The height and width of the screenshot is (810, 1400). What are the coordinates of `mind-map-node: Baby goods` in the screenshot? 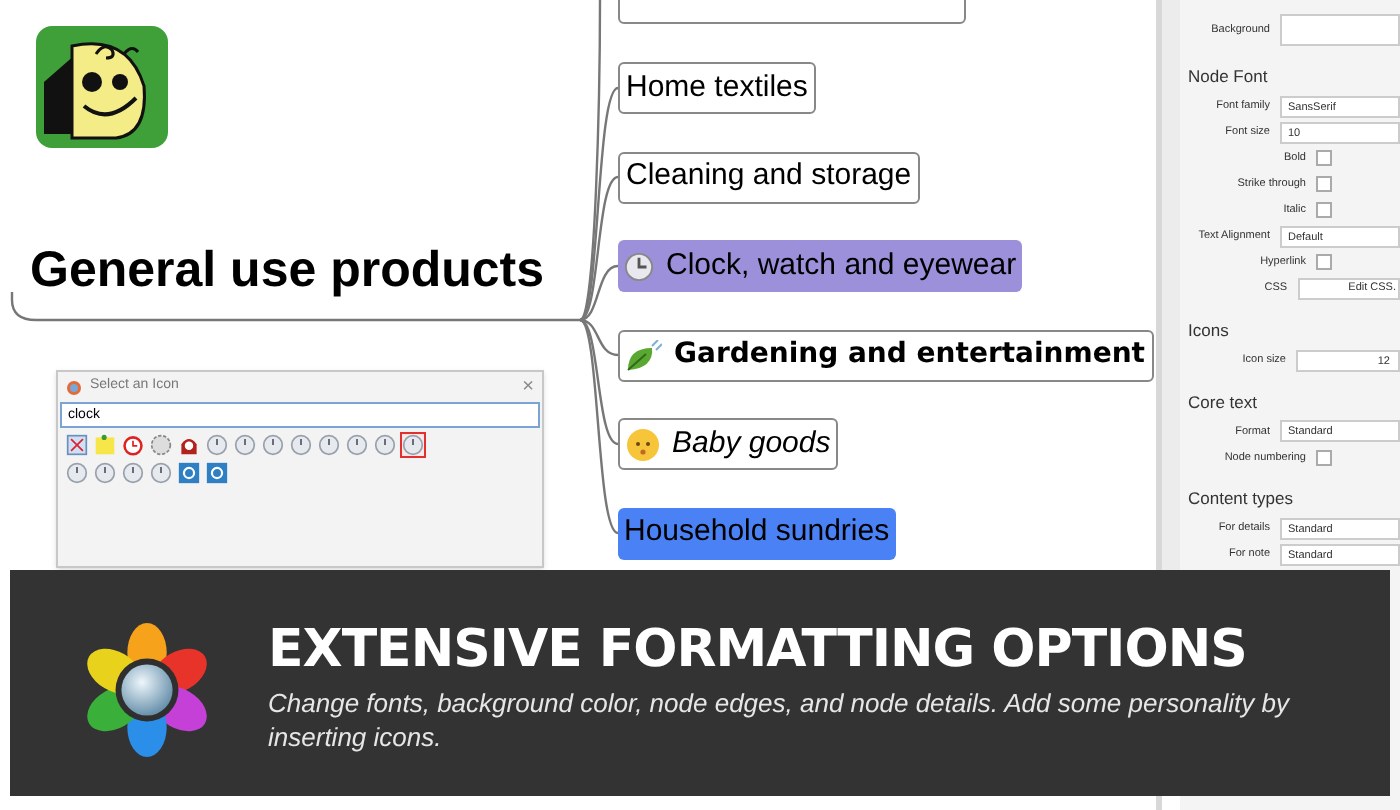 It's located at (728, 444).